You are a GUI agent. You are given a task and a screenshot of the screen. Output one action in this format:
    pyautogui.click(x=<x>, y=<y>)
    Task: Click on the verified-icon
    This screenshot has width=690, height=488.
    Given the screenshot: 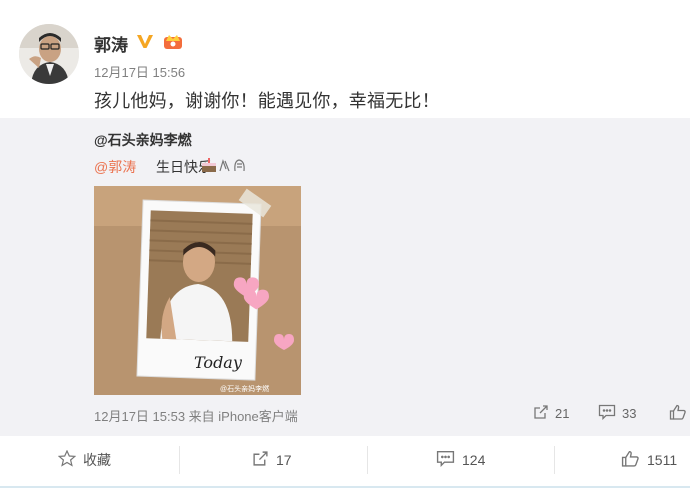 What is the action you would take?
    pyautogui.click(x=145, y=43)
    